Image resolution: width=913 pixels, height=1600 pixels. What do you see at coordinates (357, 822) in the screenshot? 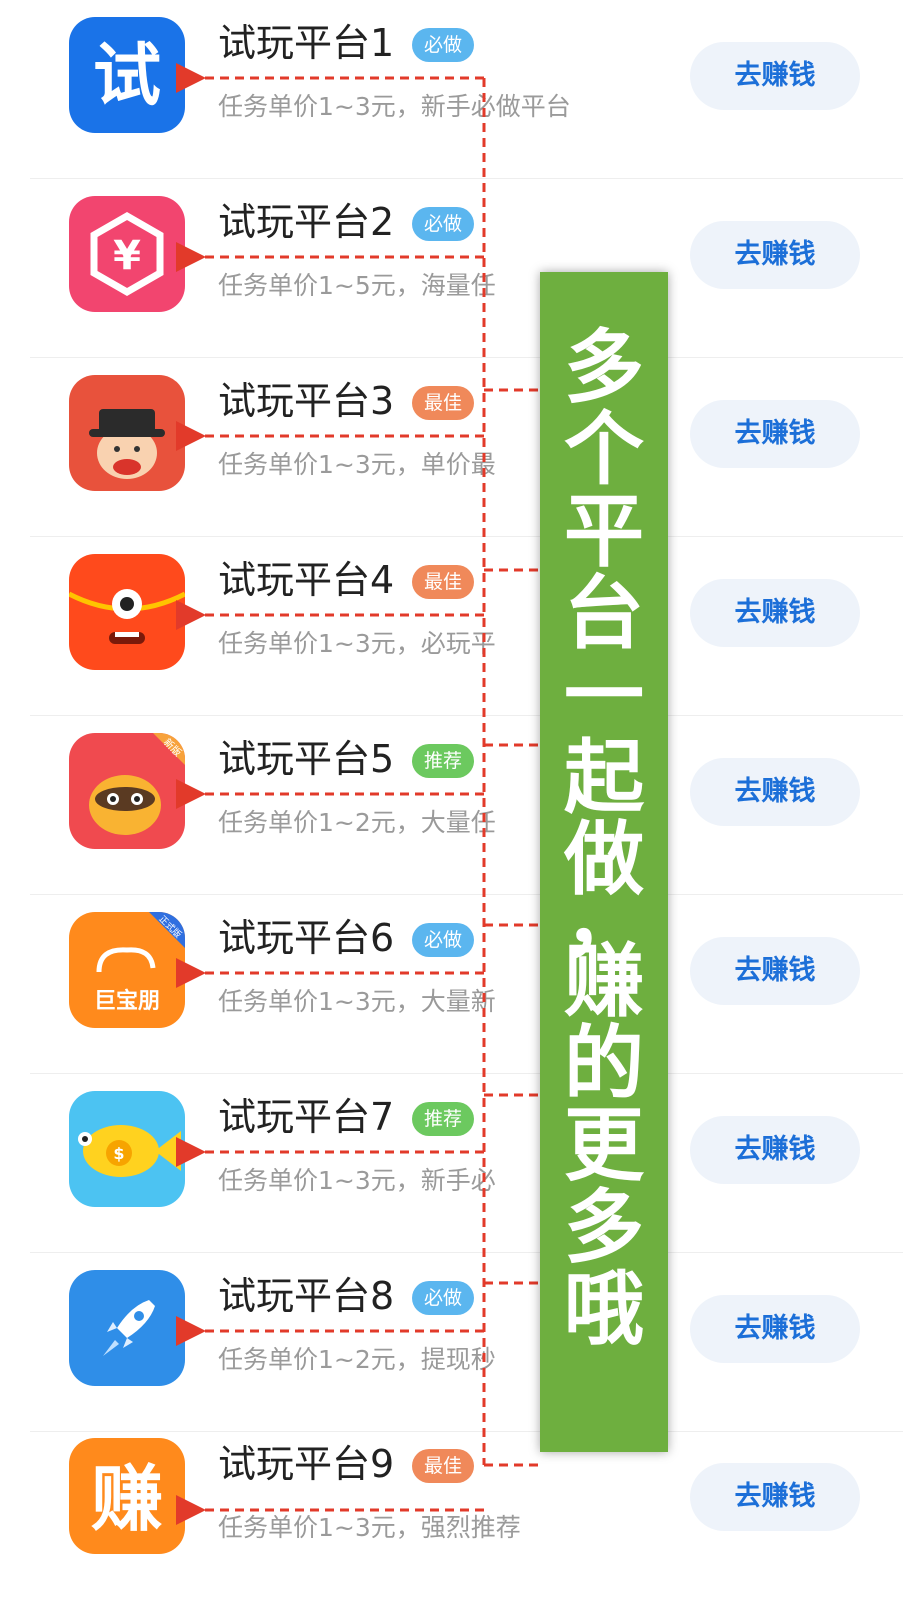
I see `item-description: 任务单价1~2元，大量任` at bounding box center [357, 822].